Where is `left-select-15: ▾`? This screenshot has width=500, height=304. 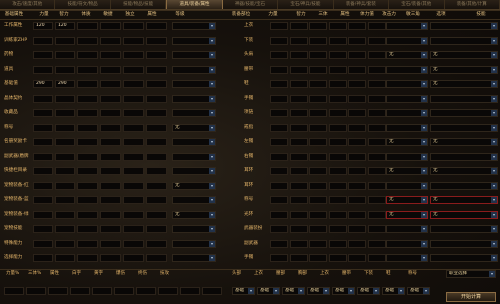 left-select-15: ▾ is located at coordinates (194, 243).